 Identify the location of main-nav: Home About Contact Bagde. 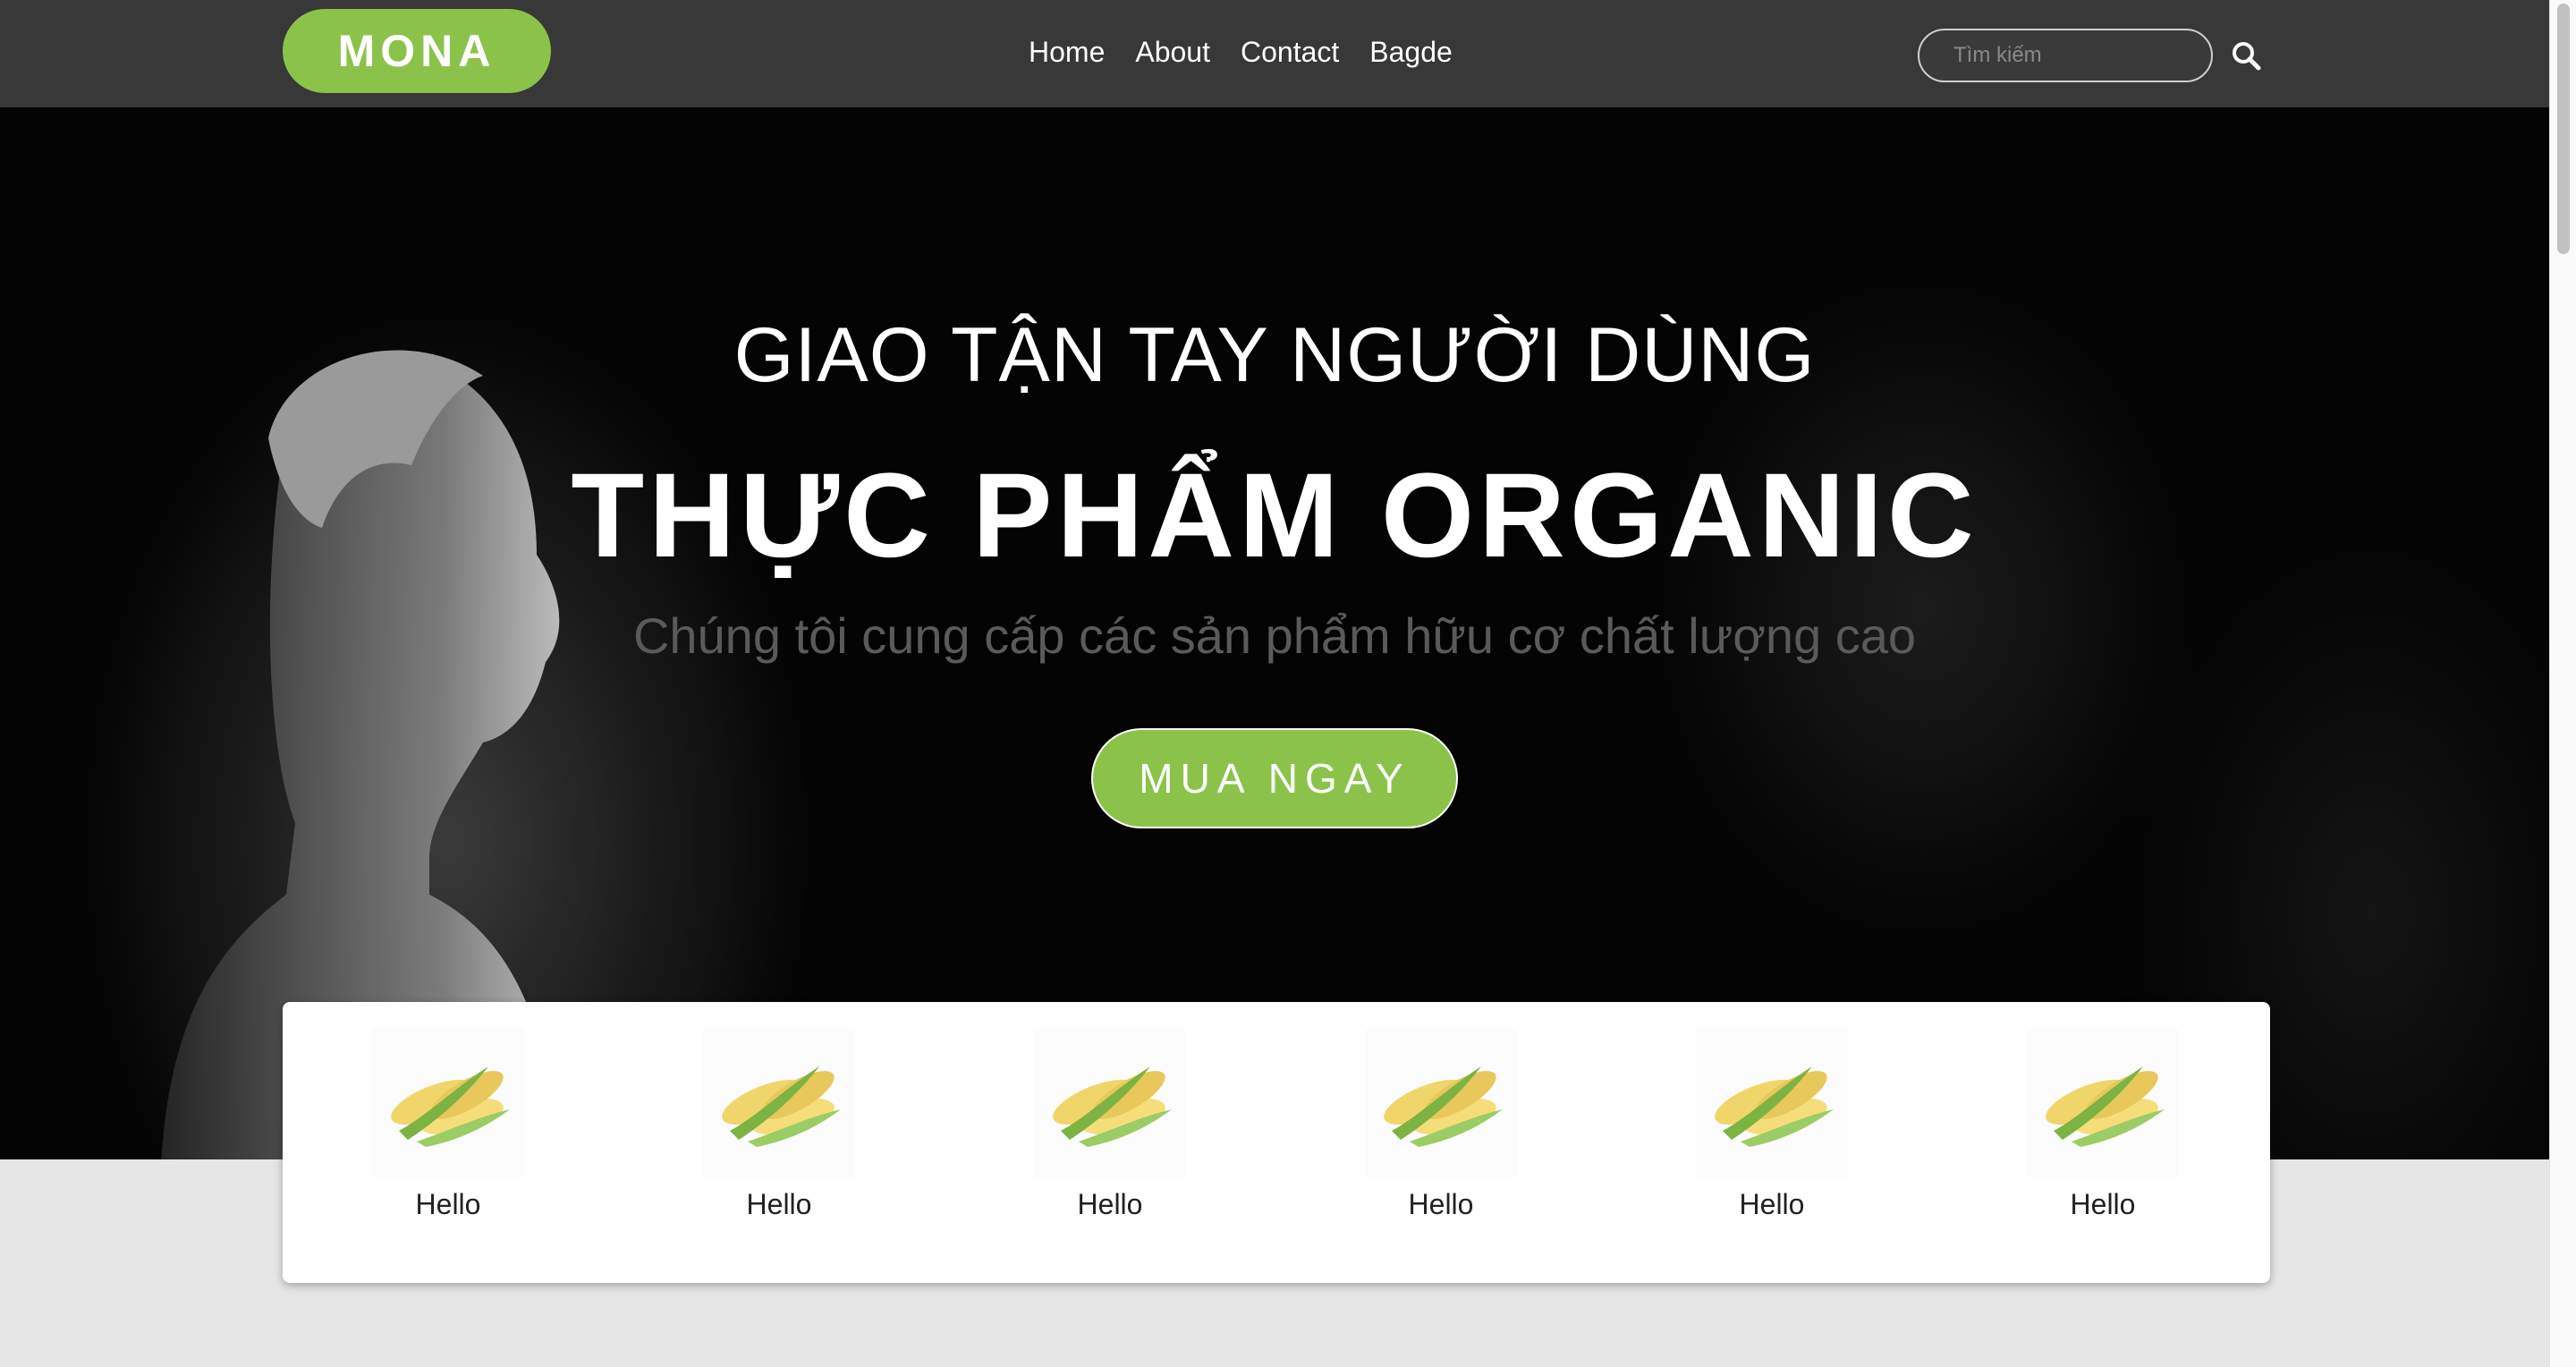
(1241, 52).